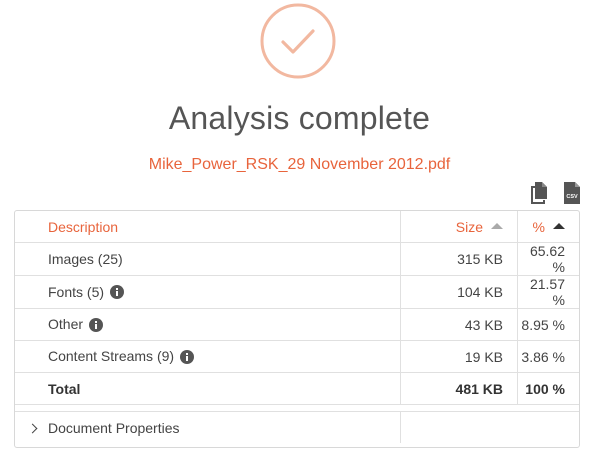  I want to click on column-header-description: Description, so click(208, 227).